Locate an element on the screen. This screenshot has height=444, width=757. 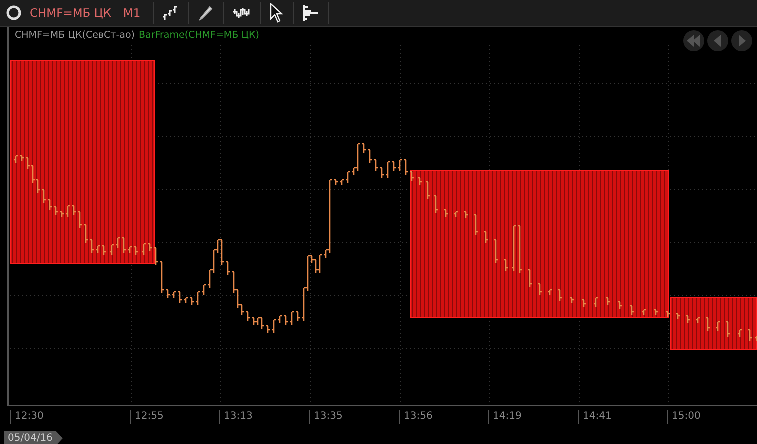
time-label: 15:00 is located at coordinates (684, 417).